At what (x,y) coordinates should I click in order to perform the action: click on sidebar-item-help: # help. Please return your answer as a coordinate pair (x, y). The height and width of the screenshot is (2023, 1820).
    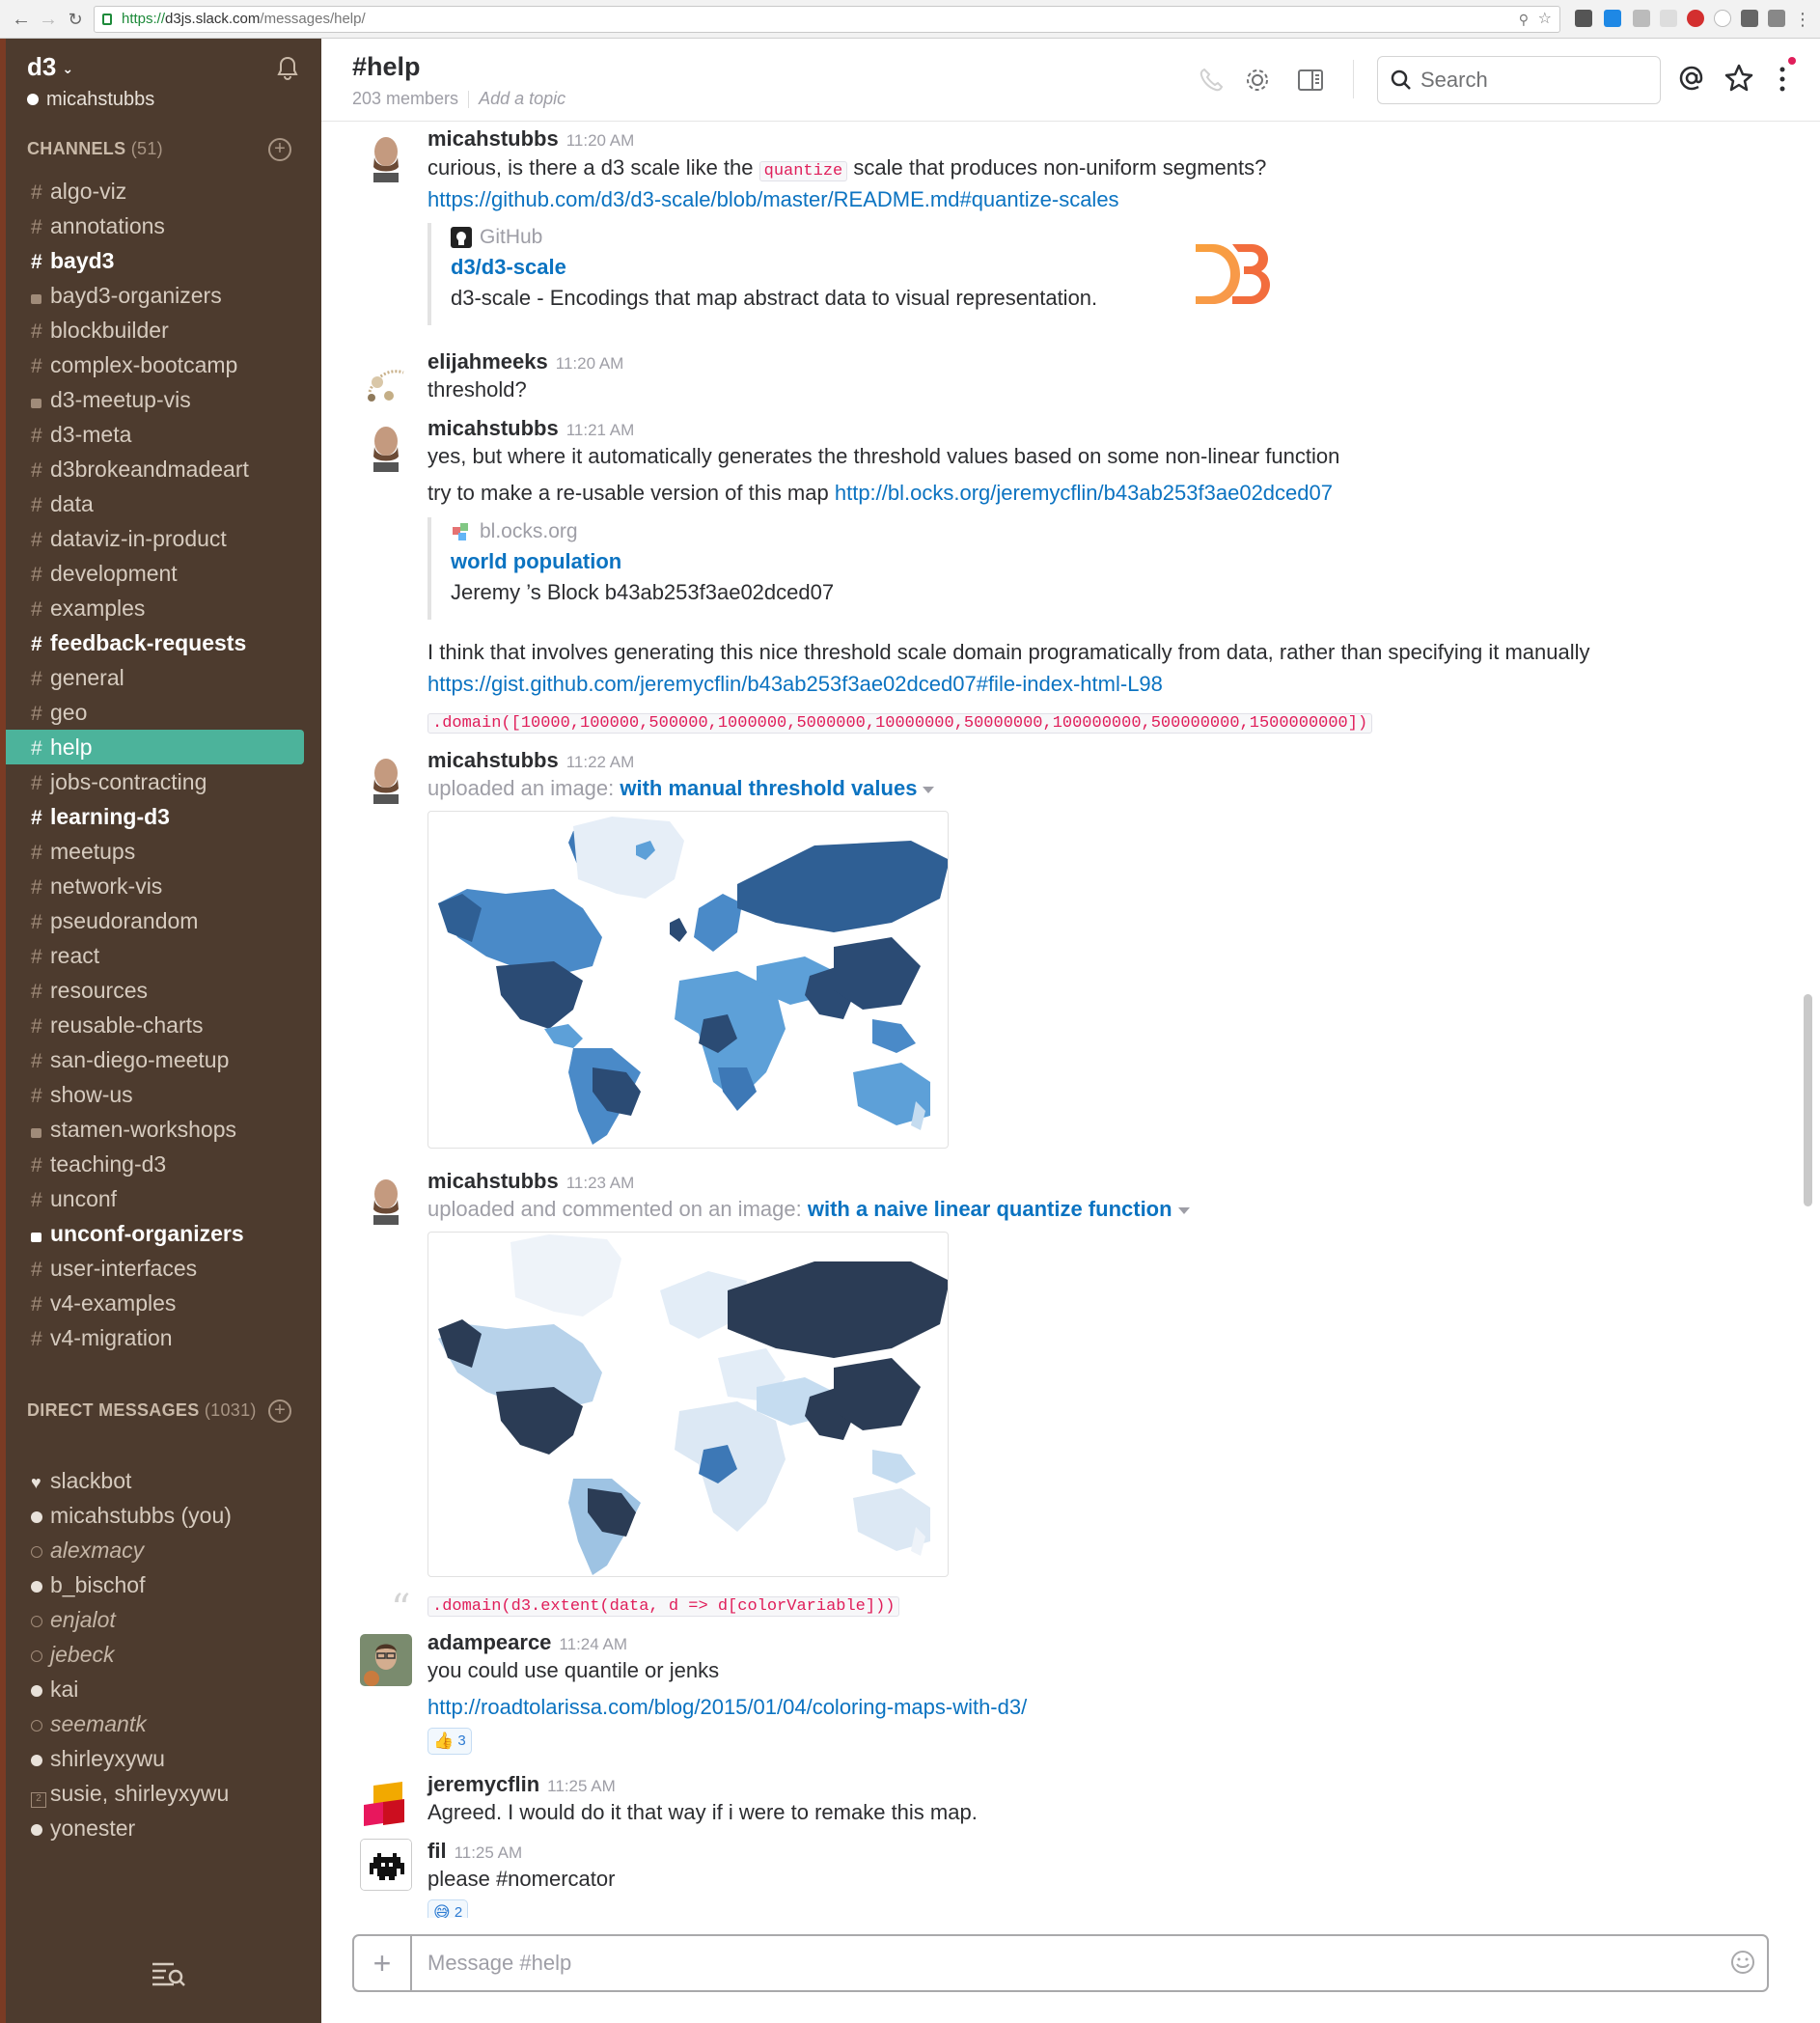
    Looking at the image, I should click on (155, 747).